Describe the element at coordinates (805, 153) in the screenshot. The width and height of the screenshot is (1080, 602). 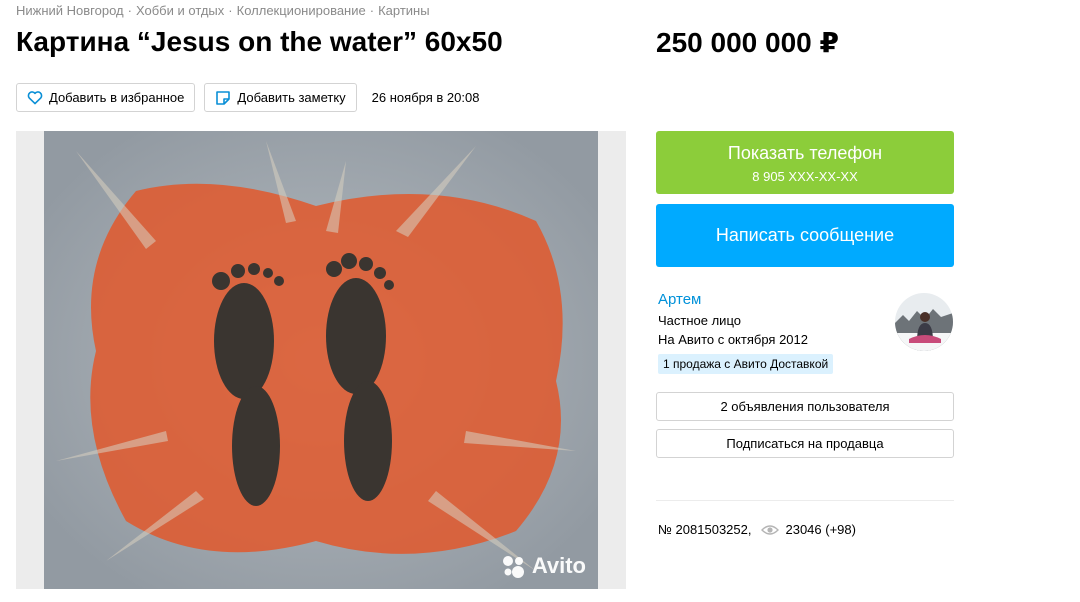
I see `show-phone-label: Показать телефон` at that location.